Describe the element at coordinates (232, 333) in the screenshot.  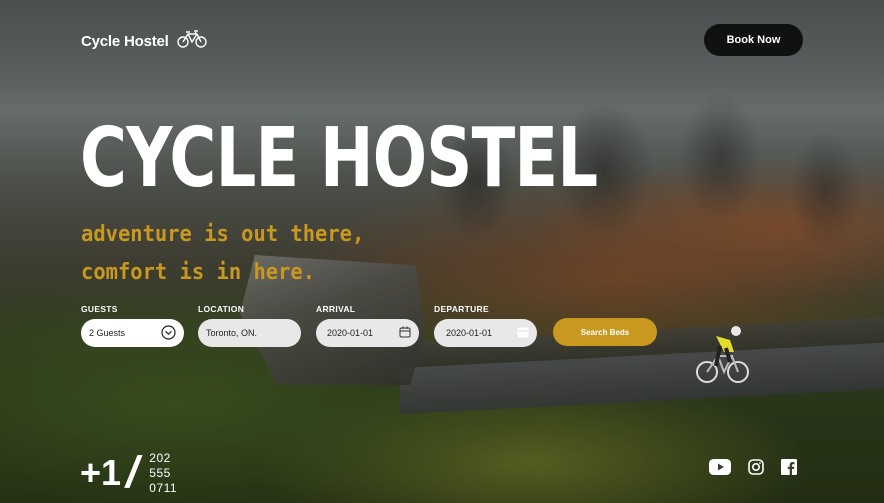
I see `location-value: Toronto, ON.` at that location.